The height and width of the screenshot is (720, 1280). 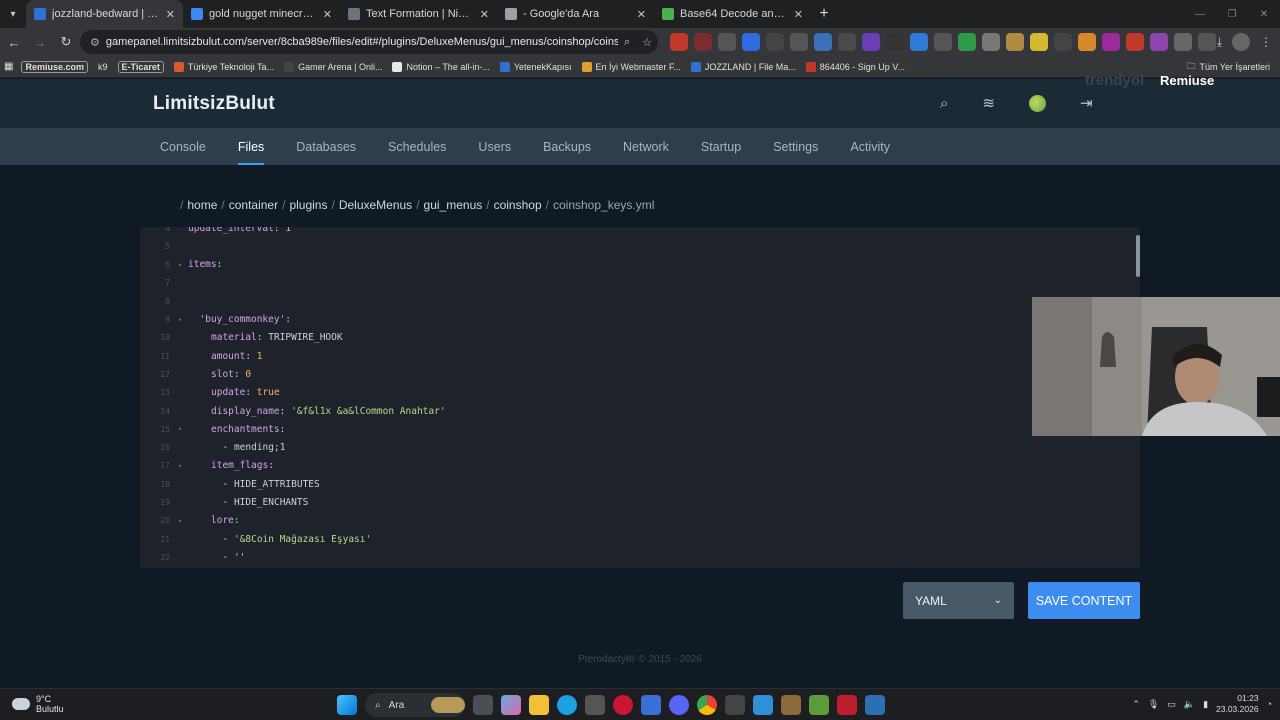 I want to click on tab-console: Console, so click(x=183, y=146).